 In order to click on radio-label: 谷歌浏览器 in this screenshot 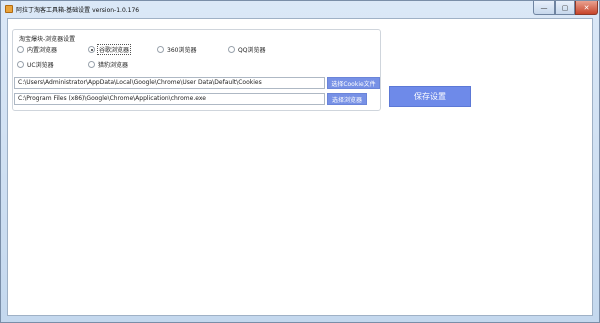, I will do `click(114, 49)`.